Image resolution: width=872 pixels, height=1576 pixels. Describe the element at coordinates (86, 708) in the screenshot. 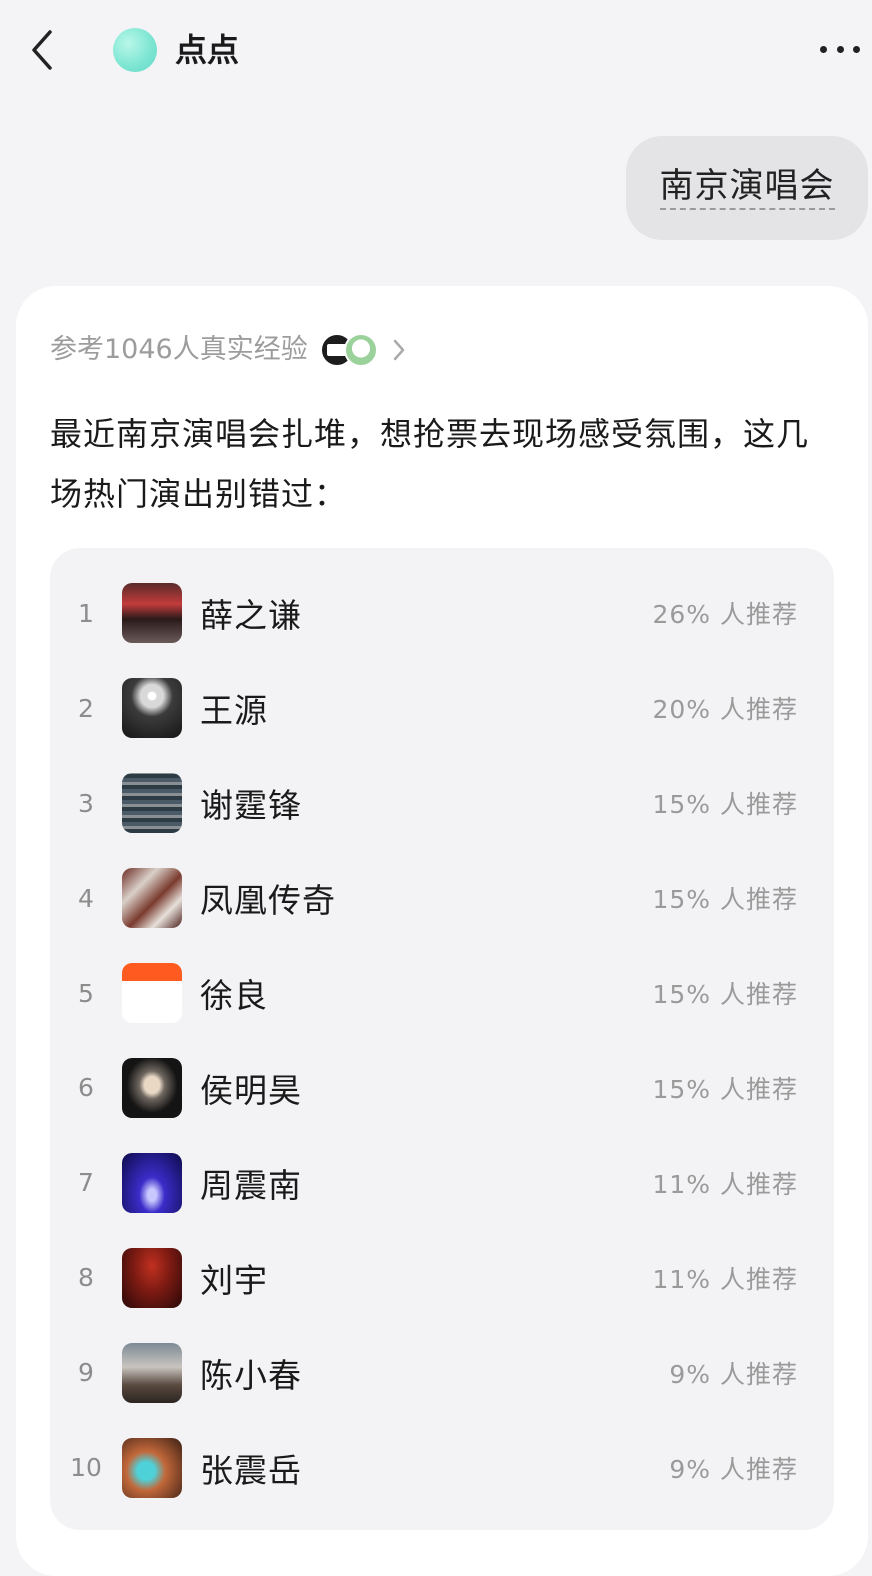

I see `rank-number: 2` at that location.